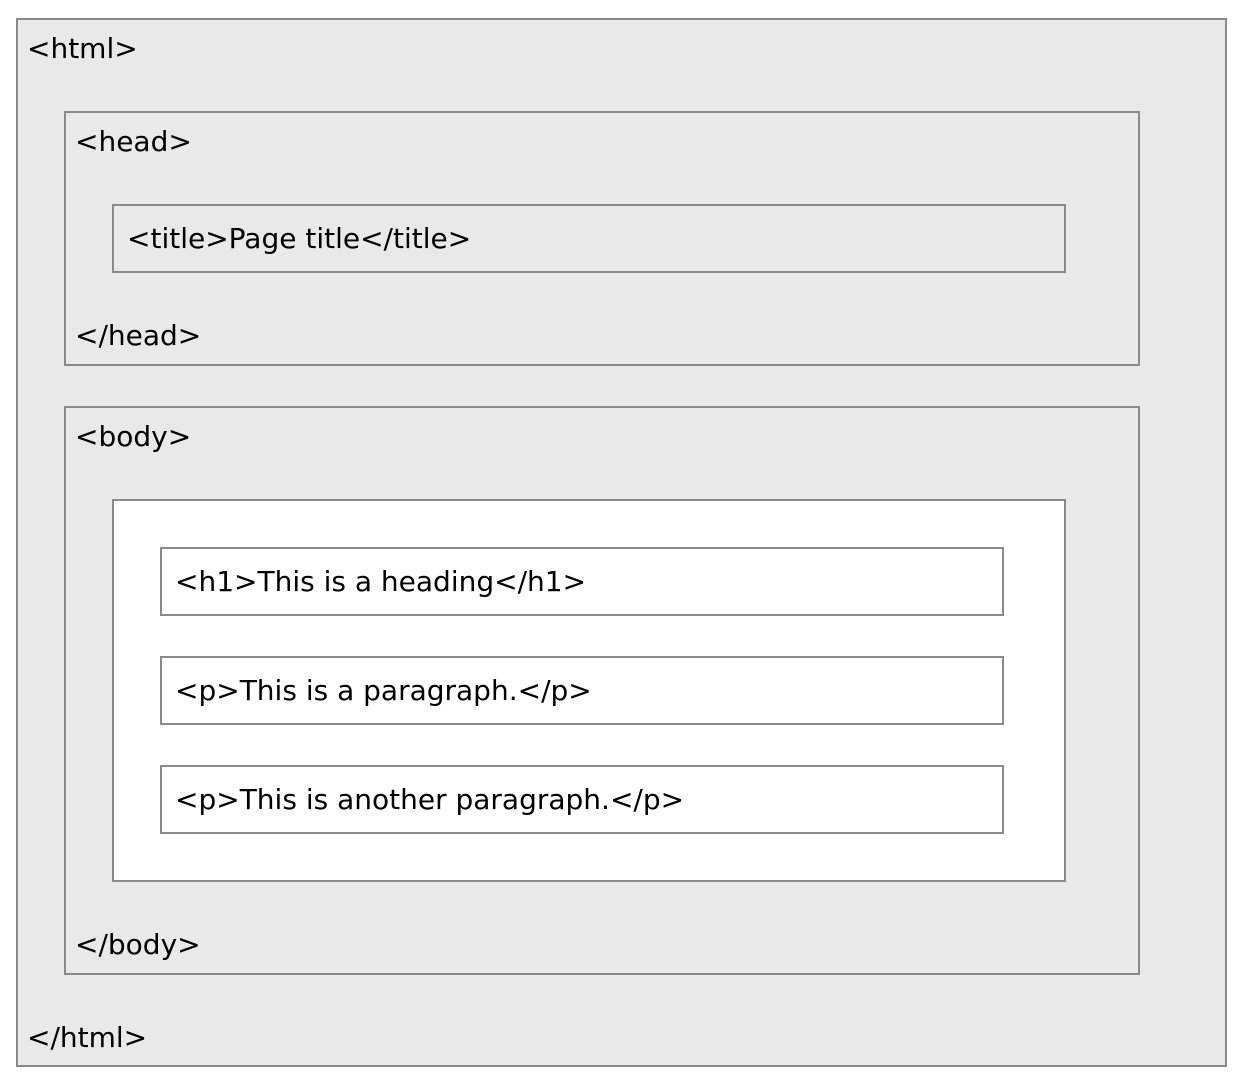  What do you see at coordinates (87, 1037) in the screenshot?
I see `html-close-tag: </html>` at bounding box center [87, 1037].